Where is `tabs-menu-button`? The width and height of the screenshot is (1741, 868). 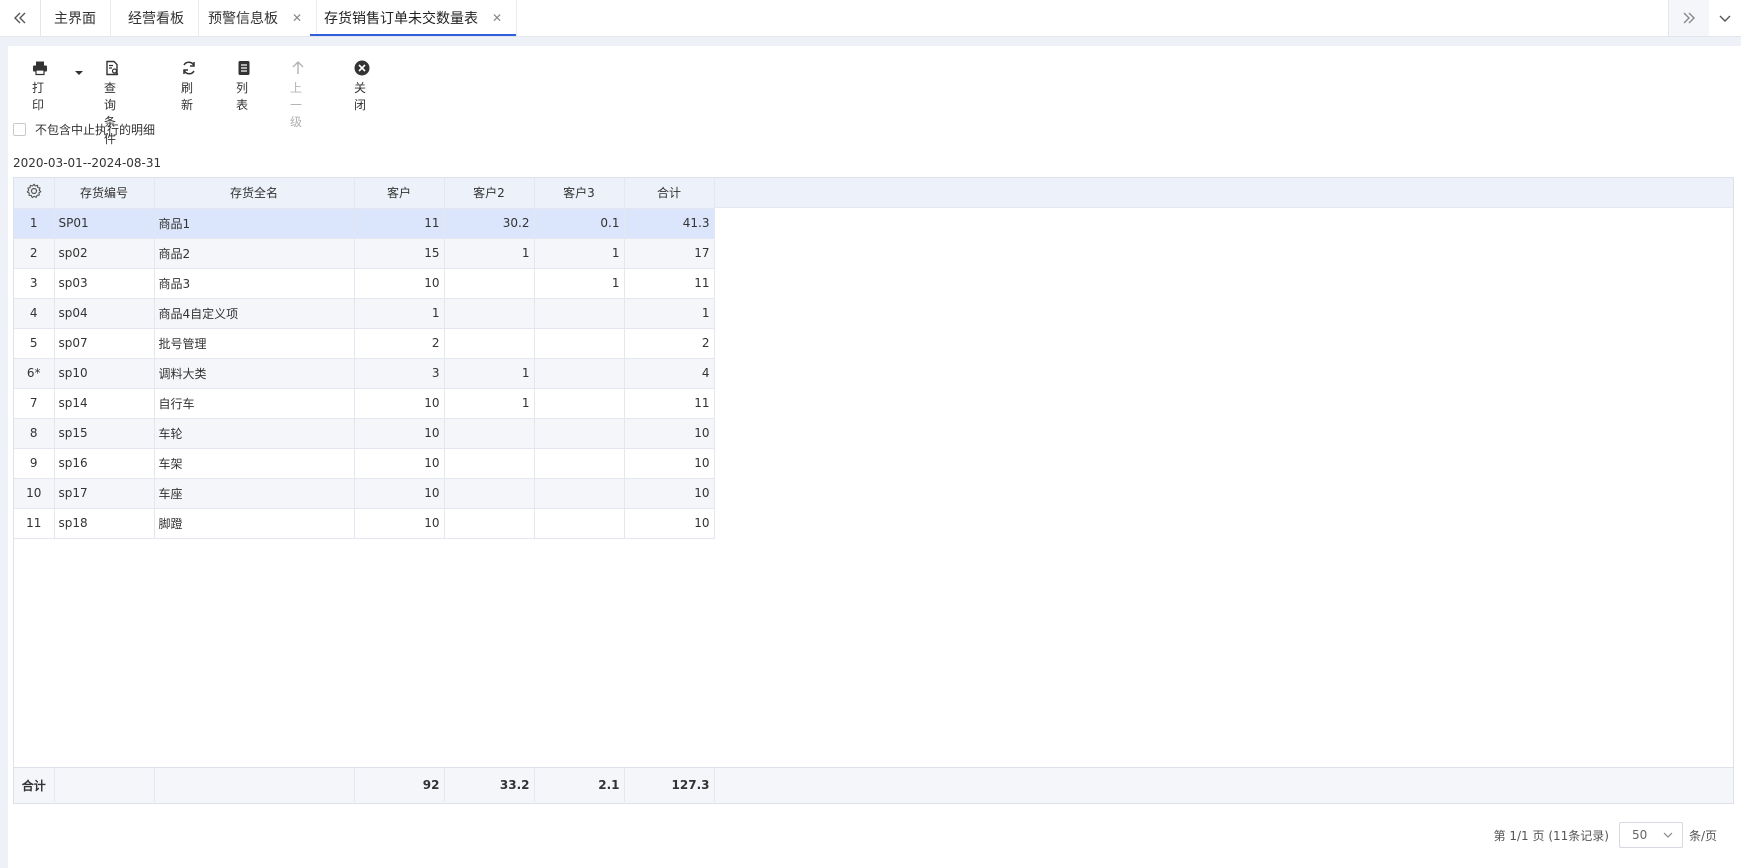 tabs-menu-button is located at coordinates (1724, 18).